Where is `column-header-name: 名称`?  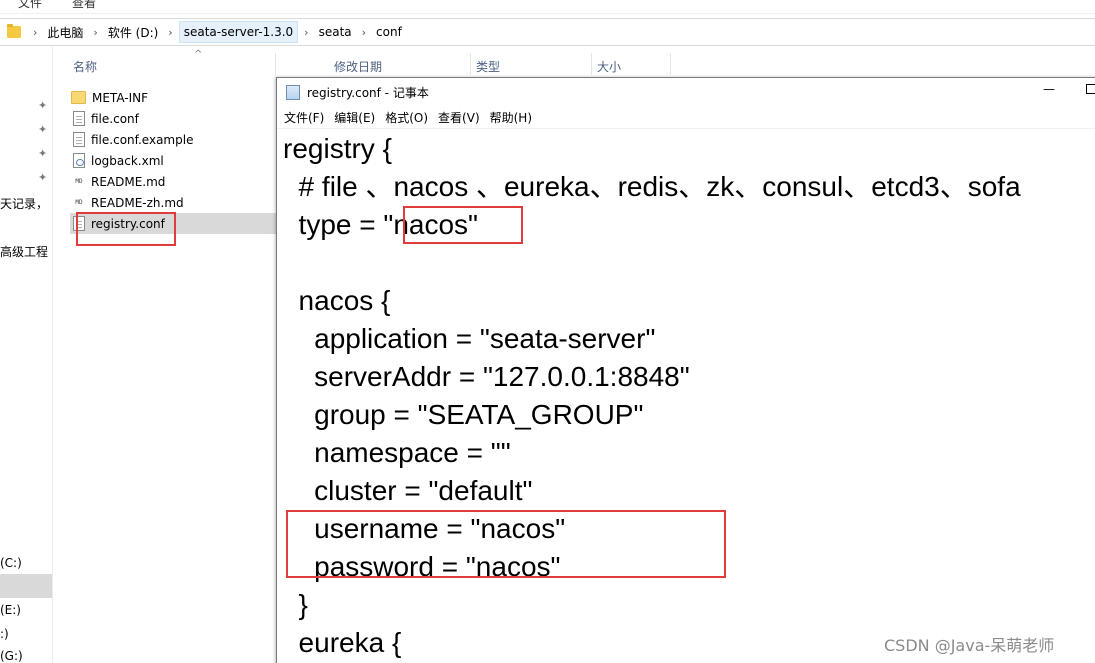
column-header-name: 名称 is located at coordinates (85, 66).